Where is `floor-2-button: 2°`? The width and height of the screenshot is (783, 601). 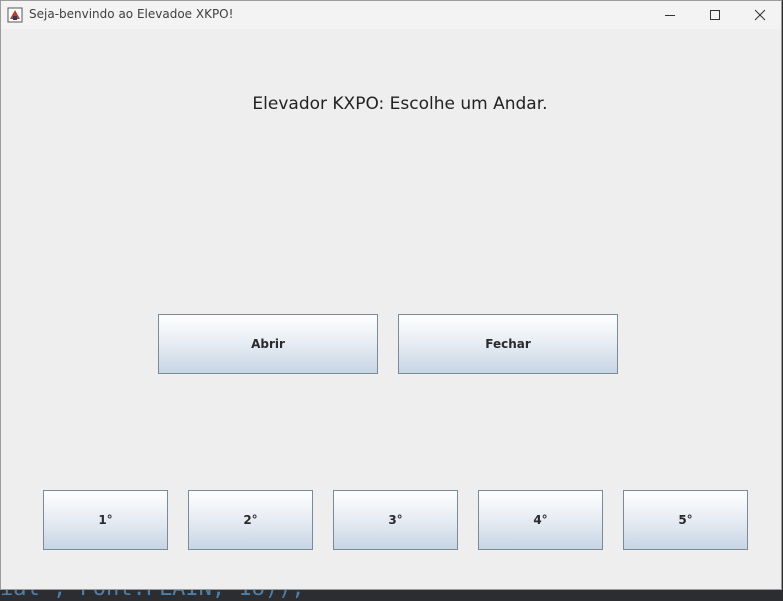 floor-2-button: 2° is located at coordinates (250, 520).